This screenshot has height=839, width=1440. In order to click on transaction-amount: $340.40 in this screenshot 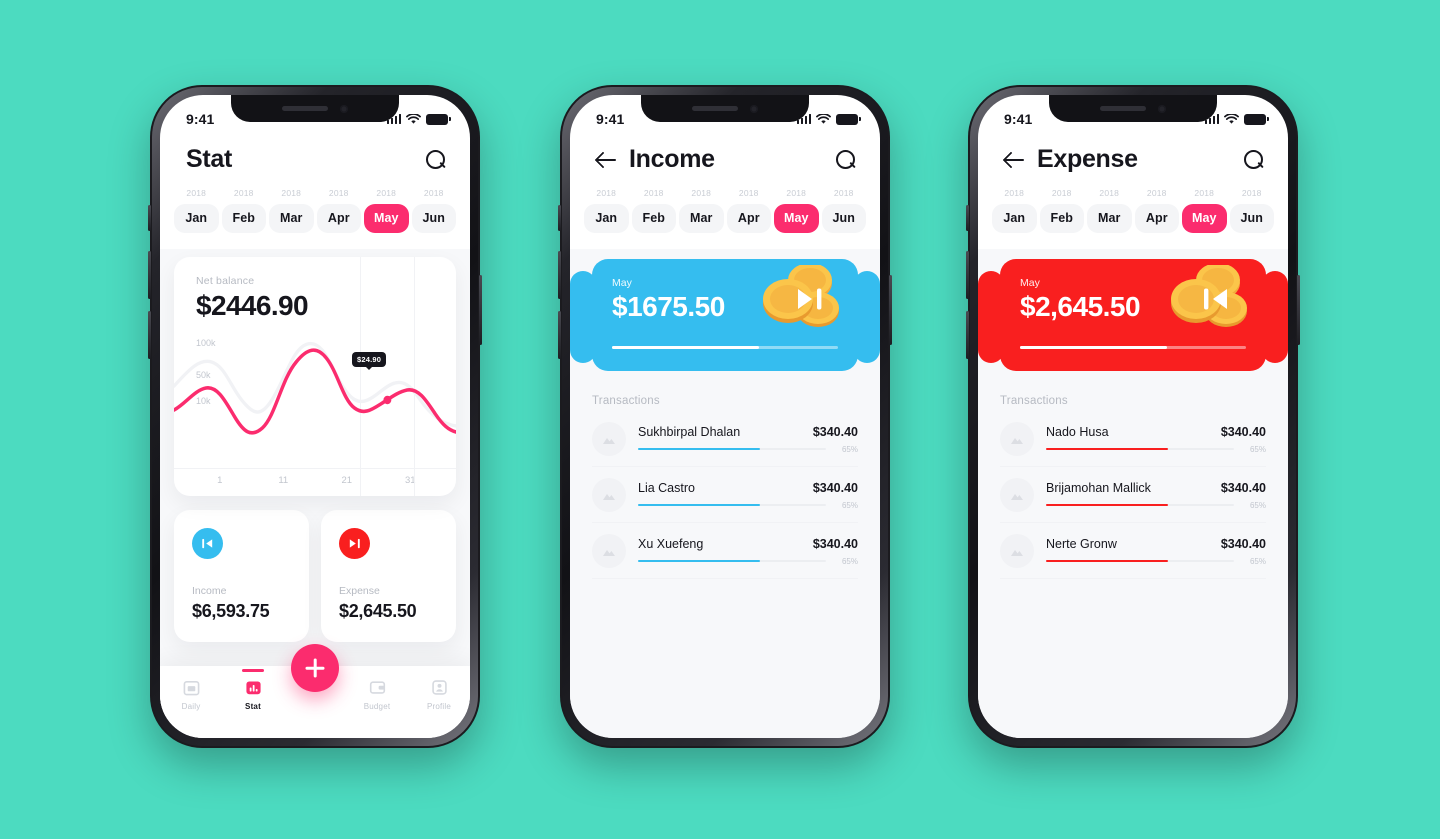, I will do `click(1243, 431)`.